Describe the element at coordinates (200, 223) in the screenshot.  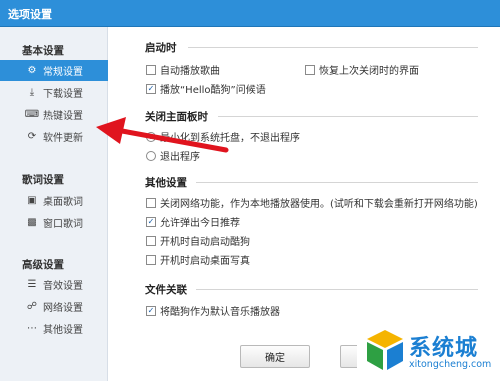
I see `option-label: 允许弹出今日推荐` at that location.